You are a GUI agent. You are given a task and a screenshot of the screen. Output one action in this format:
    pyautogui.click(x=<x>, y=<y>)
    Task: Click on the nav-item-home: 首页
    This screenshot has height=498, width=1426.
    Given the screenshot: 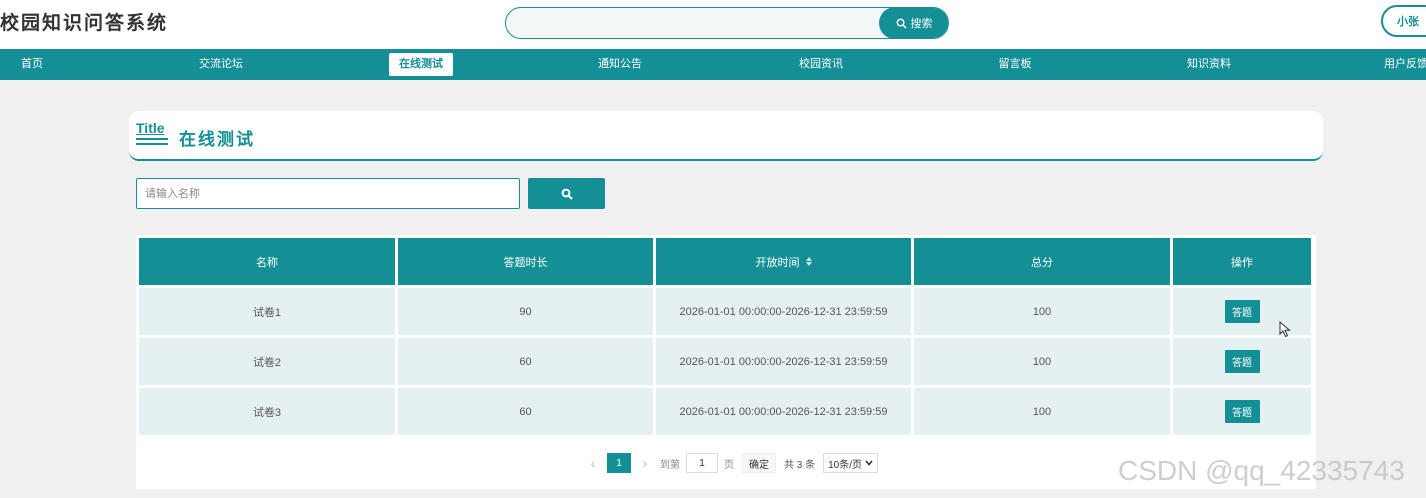 What is the action you would take?
    pyautogui.click(x=32, y=64)
    